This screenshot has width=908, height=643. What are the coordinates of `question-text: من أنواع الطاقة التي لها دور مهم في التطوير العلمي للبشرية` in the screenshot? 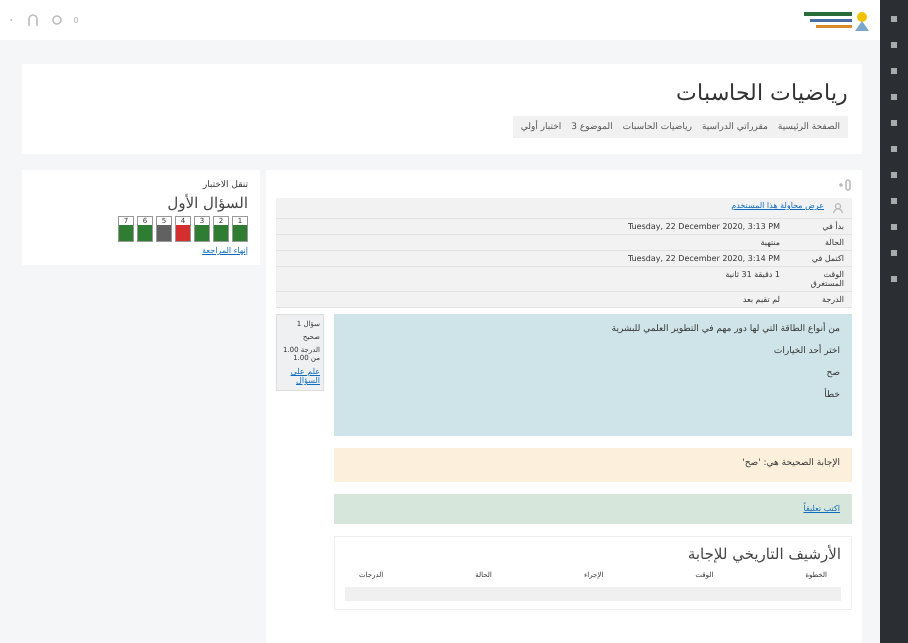 It's located at (725, 329).